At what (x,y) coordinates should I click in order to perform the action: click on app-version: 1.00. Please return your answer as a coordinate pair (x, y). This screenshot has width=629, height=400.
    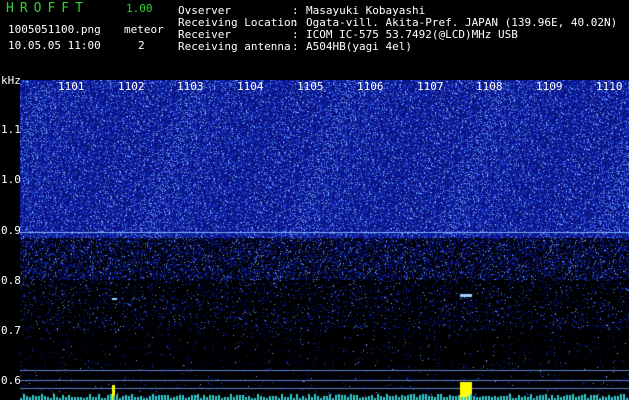
    Looking at the image, I should click on (139, 8).